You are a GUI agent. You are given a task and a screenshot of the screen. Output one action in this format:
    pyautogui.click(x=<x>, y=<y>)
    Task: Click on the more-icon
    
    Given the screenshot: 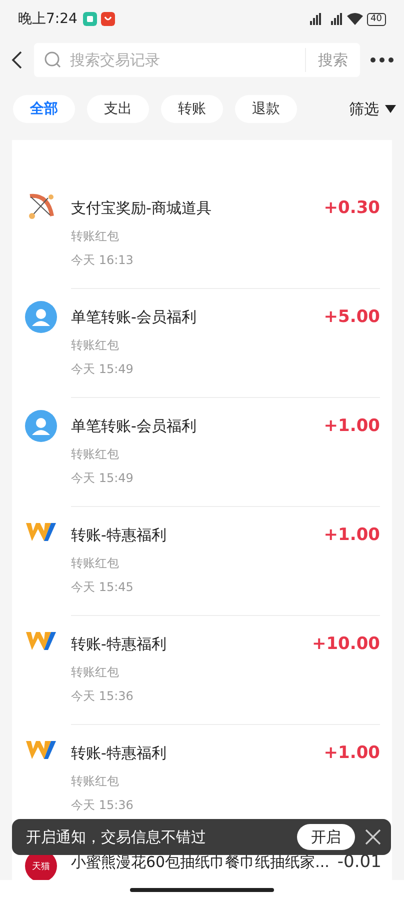 What is the action you would take?
    pyautogui.click(x=382, y=60)
    